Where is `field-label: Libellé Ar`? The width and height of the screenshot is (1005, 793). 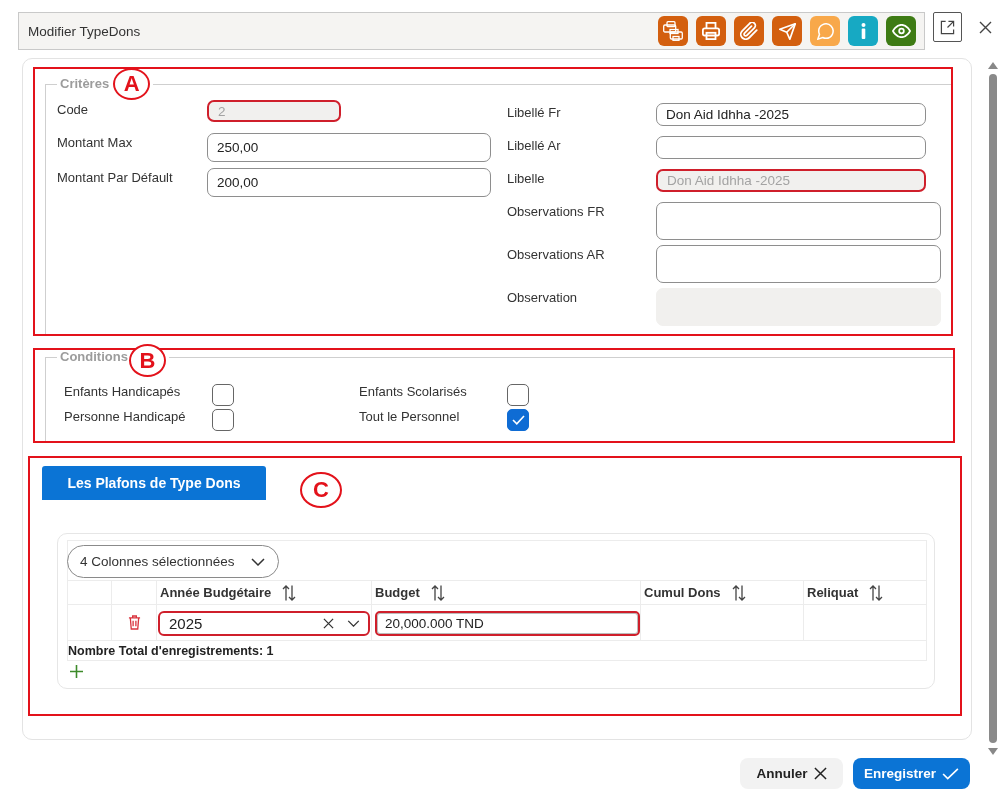
field-label: Libellé Ar is located at coordinates (534, 145).